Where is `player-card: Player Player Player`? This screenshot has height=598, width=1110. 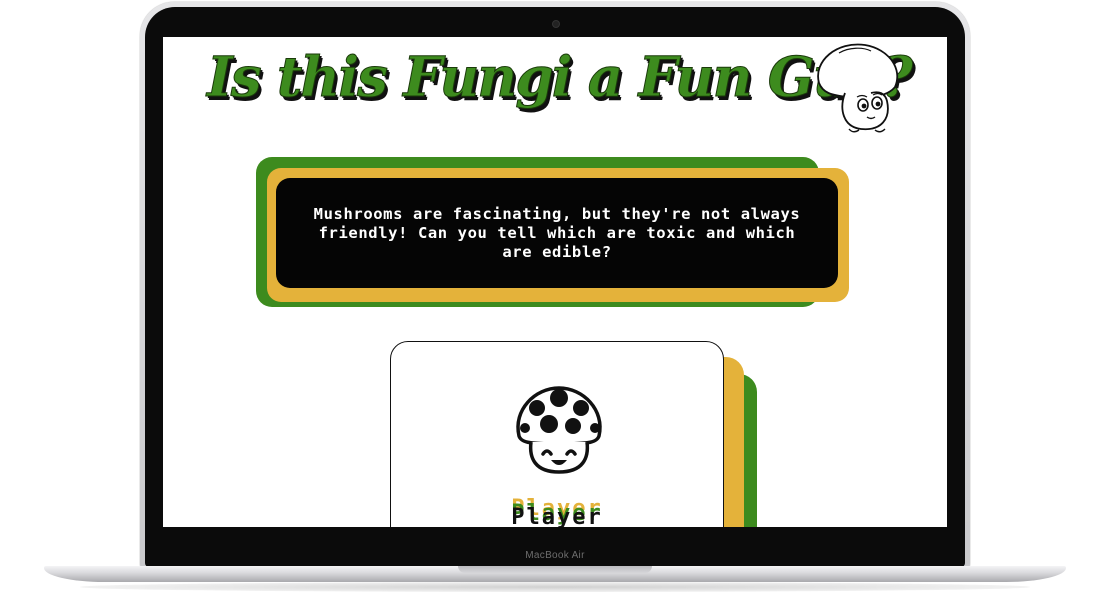 player-card: Player Player Player is located at coordinates (557, 434).